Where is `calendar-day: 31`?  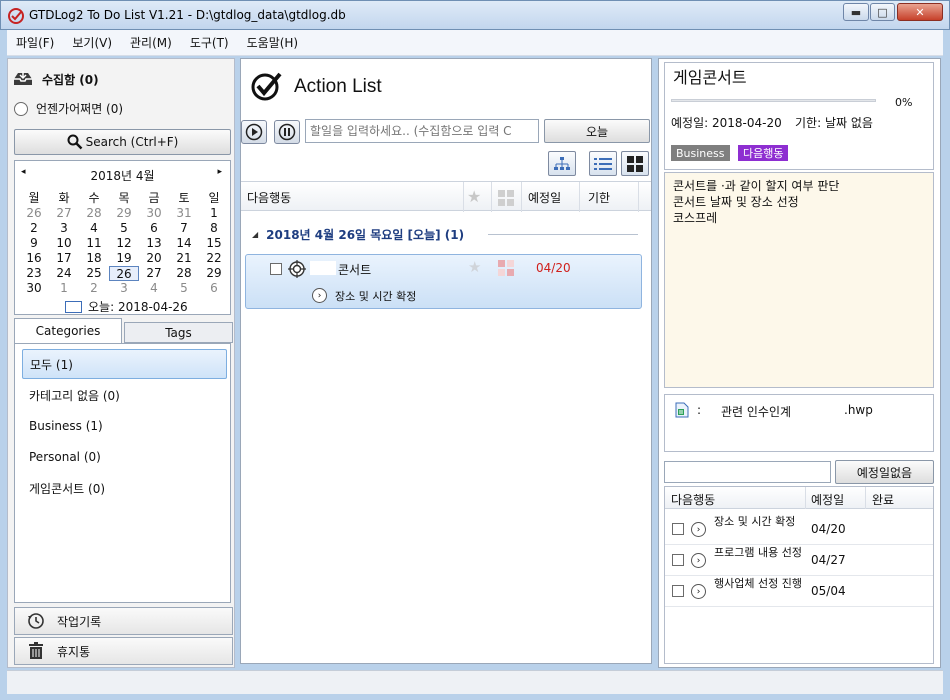
calendar-day: 31 is located at coordinates (184, 213).